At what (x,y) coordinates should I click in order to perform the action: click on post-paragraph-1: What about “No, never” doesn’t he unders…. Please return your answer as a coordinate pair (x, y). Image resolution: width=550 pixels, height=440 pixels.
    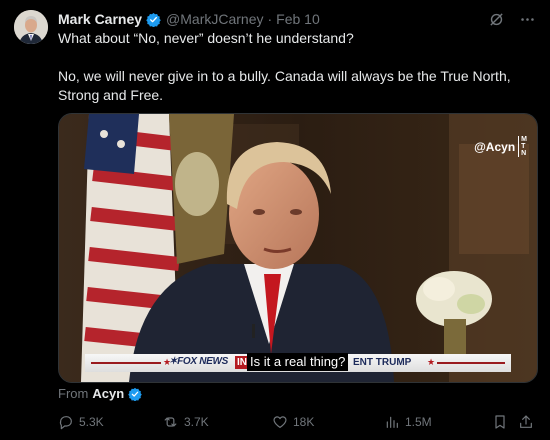
    Looking at the image, I should click on (206, 38).